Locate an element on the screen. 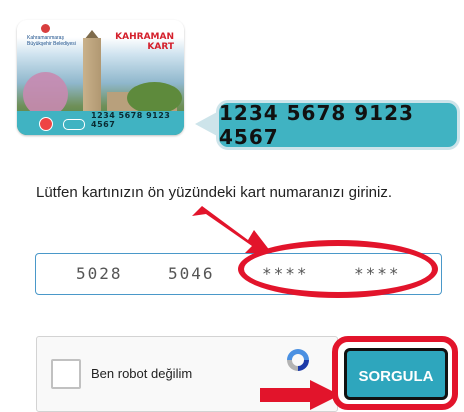 Image resolution: width=464 pixels, height=412 pixels. highlight-ellipse is located at coordinates (338, 269).